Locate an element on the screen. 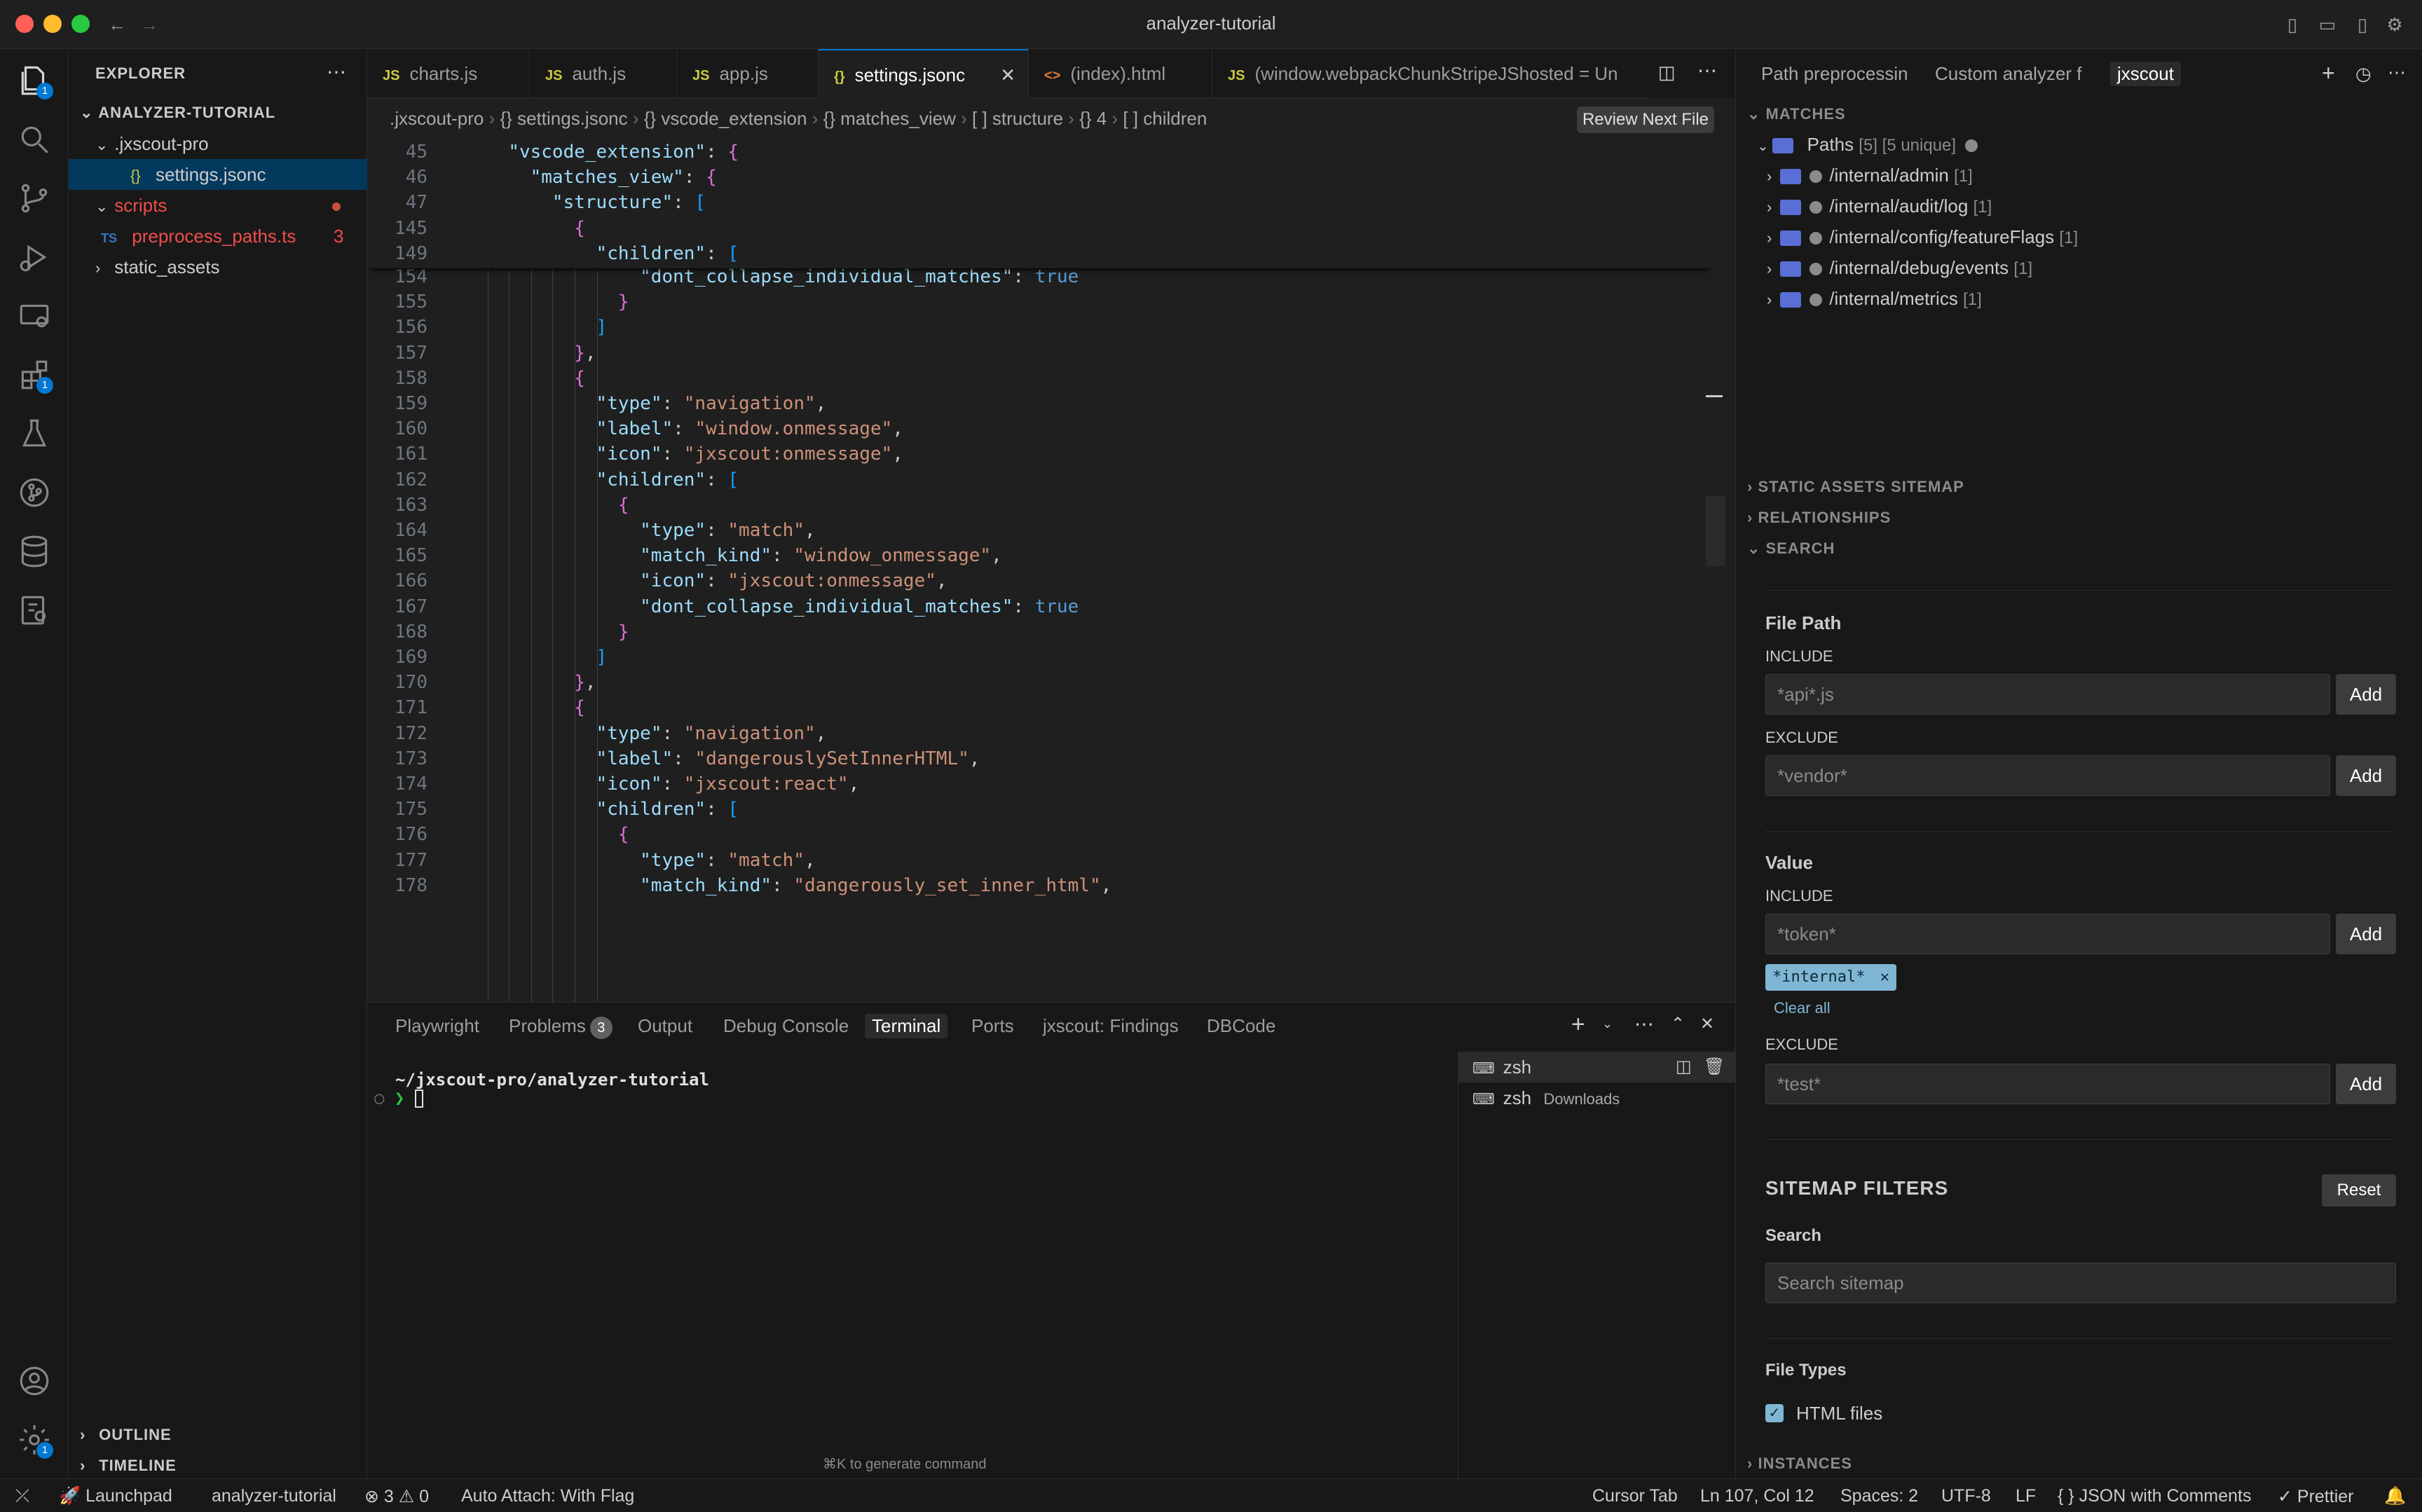 This screenshot has width=2422, height=1512. split-editor-icon: ◫ is located at coordinates (1667, 72).